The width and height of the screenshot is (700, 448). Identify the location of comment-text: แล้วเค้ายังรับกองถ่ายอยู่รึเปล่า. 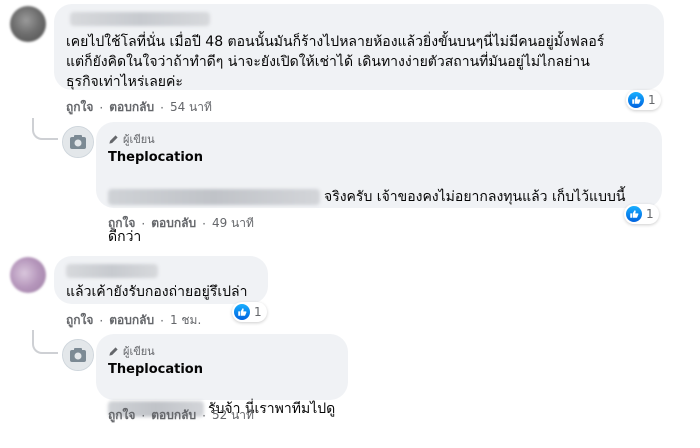
(157, 292).